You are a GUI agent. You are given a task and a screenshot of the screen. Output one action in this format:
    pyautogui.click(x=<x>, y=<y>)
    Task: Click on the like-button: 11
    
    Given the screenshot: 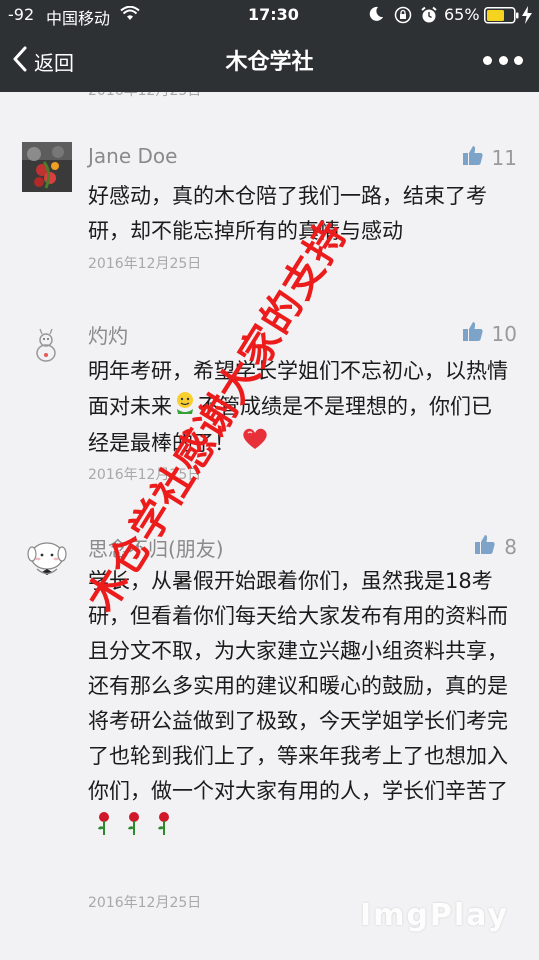 What is the action you would take?
    pyautogui.click(x=489, y=157)
    